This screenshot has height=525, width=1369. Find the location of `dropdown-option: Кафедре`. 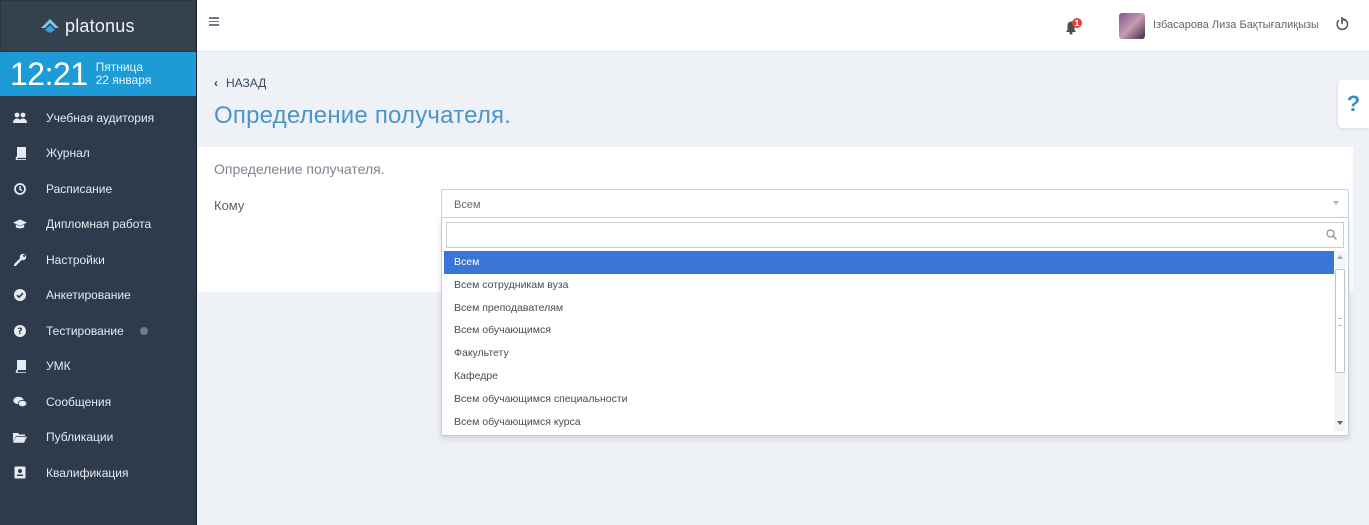

dropdown-option: Кафедре is located at coordinates (890, 376).